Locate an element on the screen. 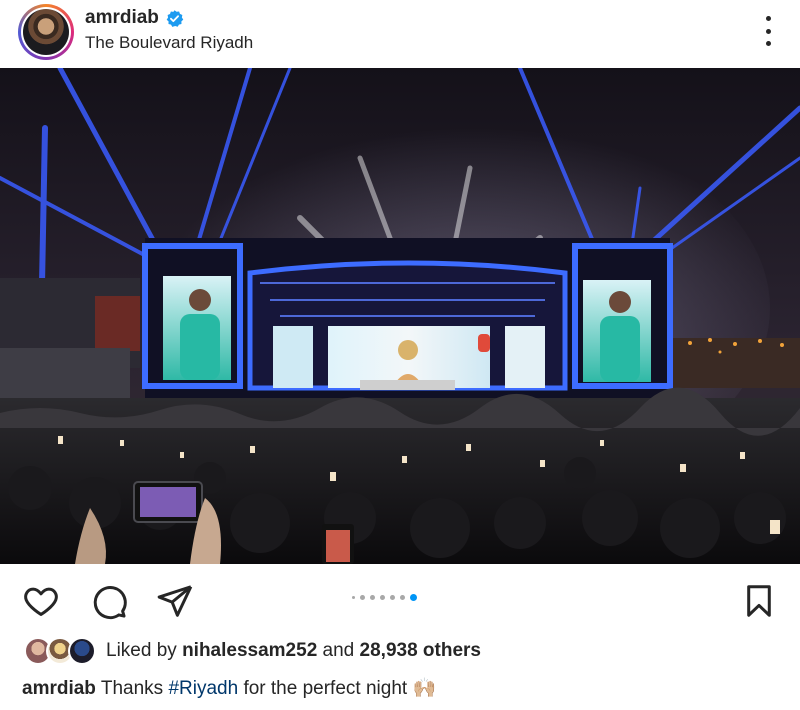 This screenshot has height=710, width=800. more-options-icon is located at coordinates (768, 31).